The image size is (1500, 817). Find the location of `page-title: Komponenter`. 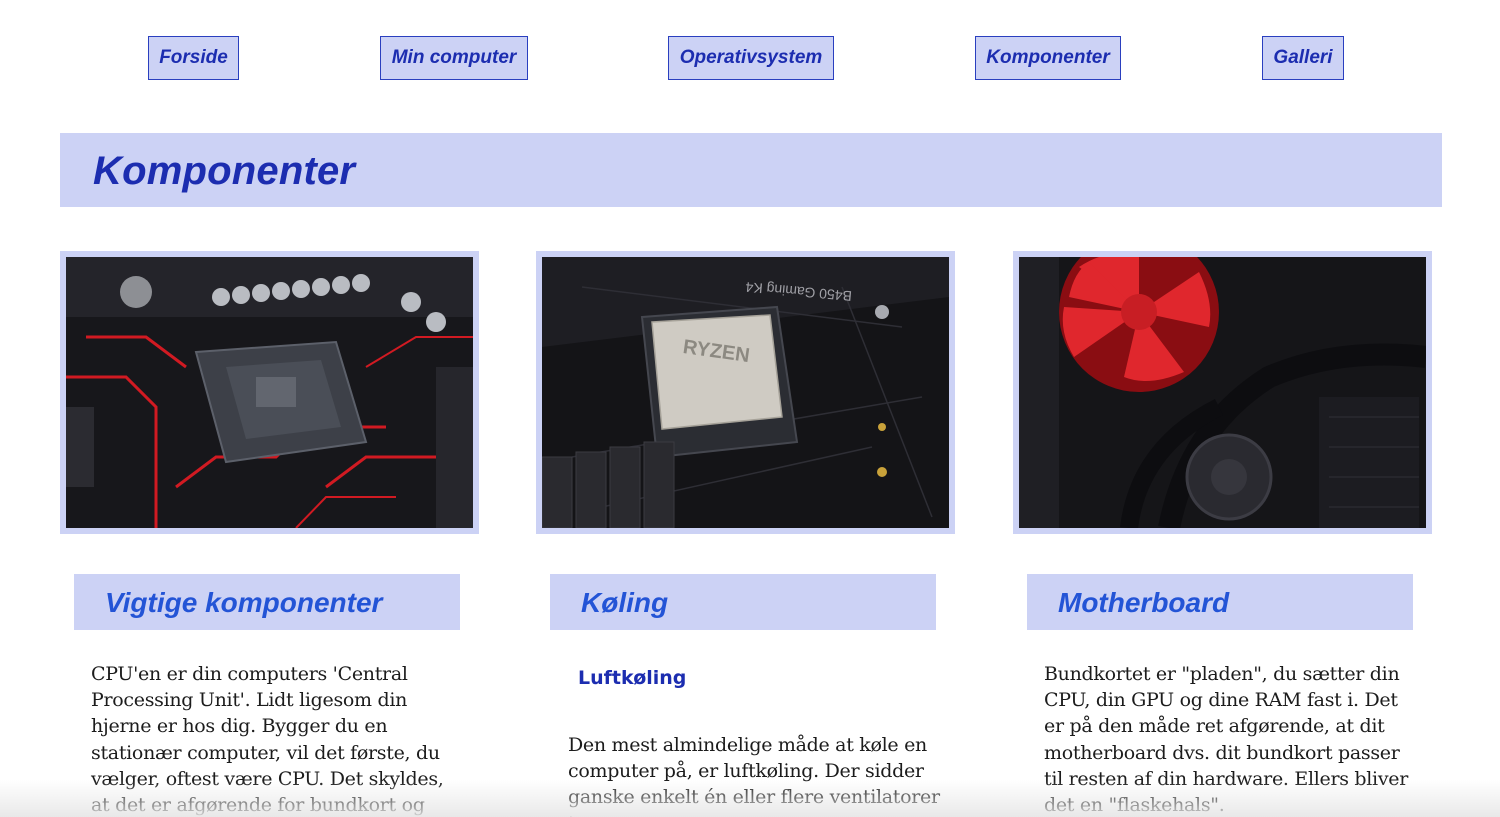

page-title: Komponenter is located at coordinates (224, 171).